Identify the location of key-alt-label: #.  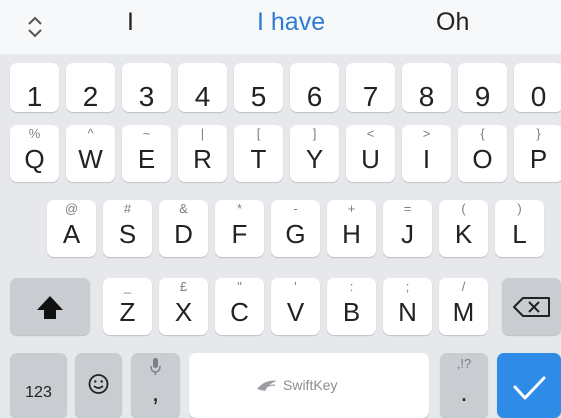
(127, 208).